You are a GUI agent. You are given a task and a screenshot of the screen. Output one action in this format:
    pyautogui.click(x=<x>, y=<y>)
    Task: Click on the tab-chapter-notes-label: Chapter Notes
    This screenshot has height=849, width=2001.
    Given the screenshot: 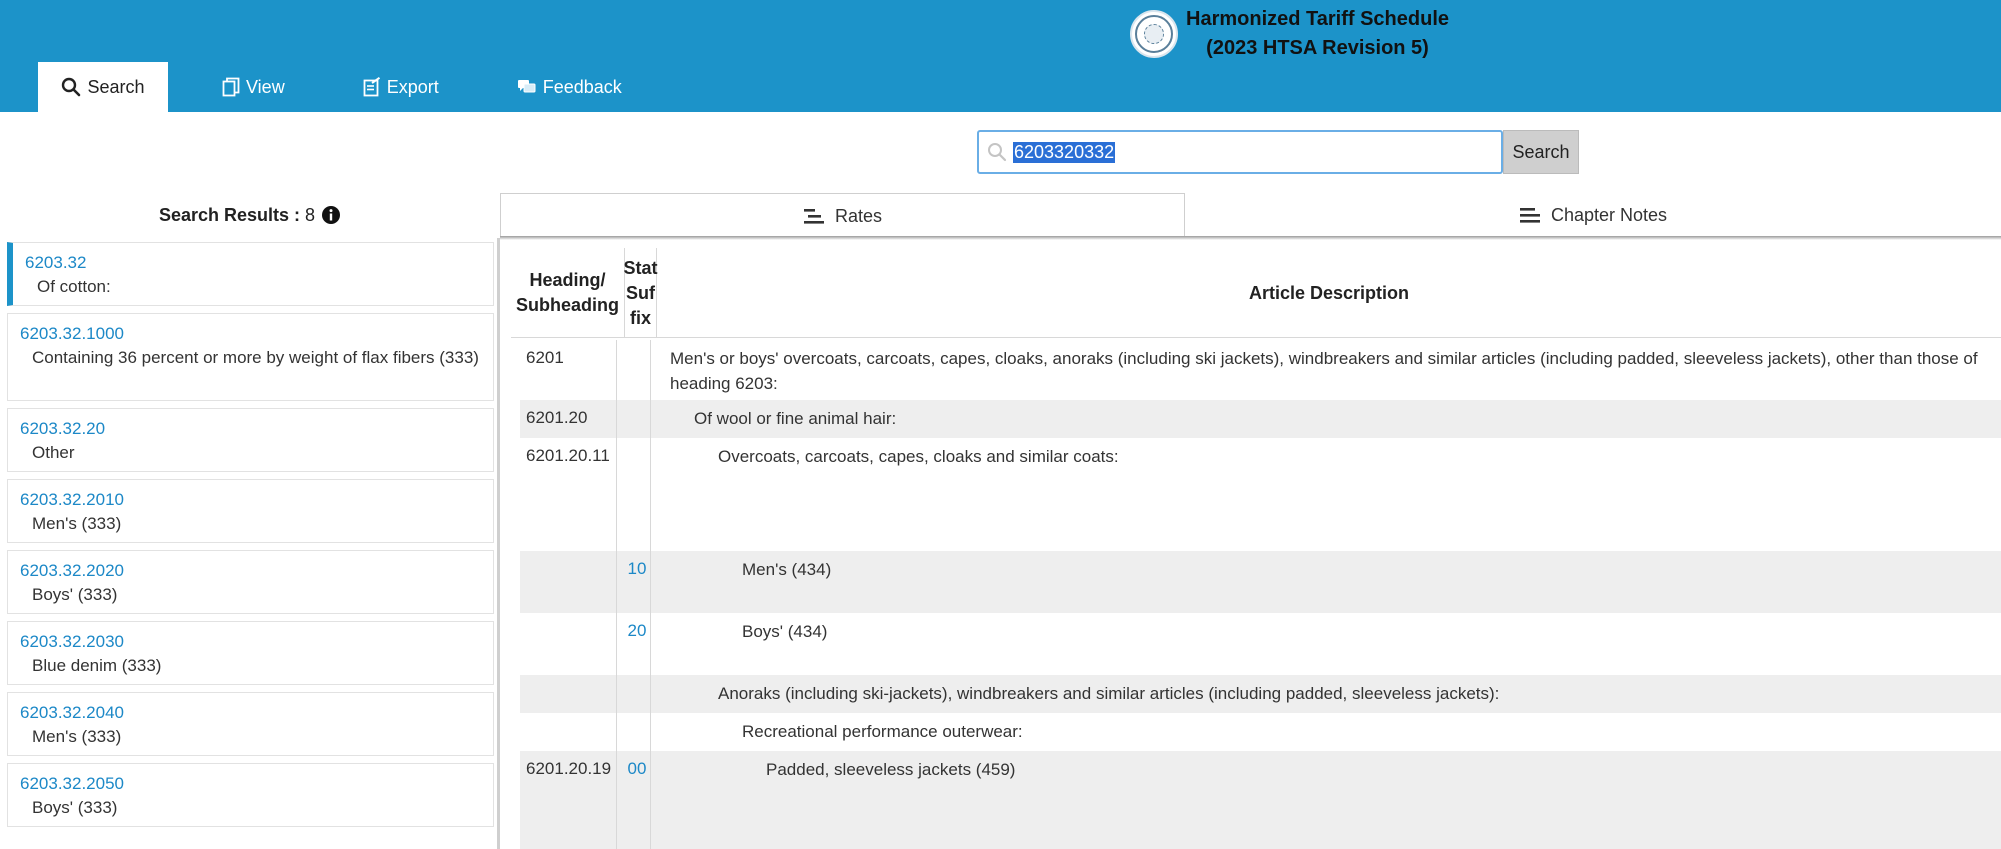 What is the action you would take?
    pyautogui.click(x=1609, y=214)
    